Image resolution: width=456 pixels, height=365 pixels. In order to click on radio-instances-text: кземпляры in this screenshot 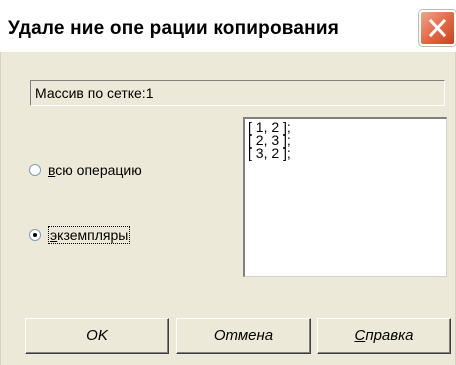, I will do `click(93, 235)`.